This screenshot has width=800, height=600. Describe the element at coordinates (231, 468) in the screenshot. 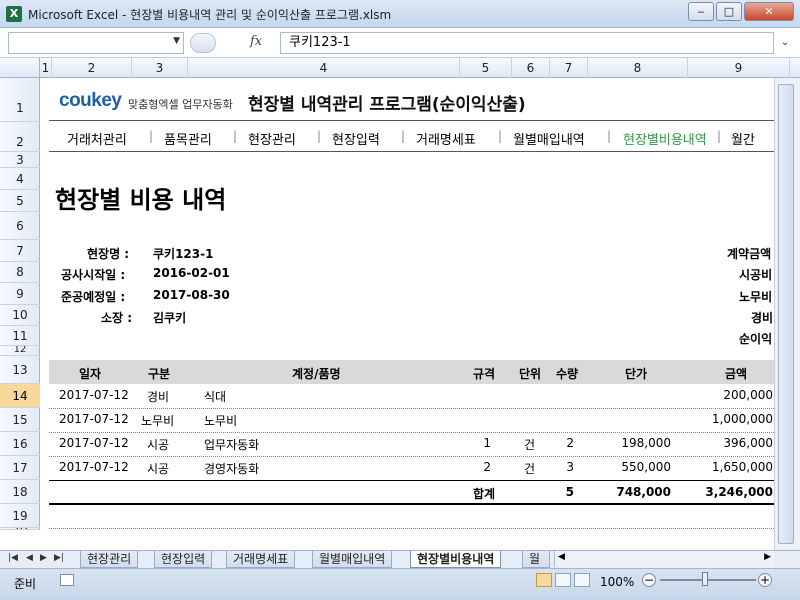

I see `cell-item: 경영자동화` at that location.